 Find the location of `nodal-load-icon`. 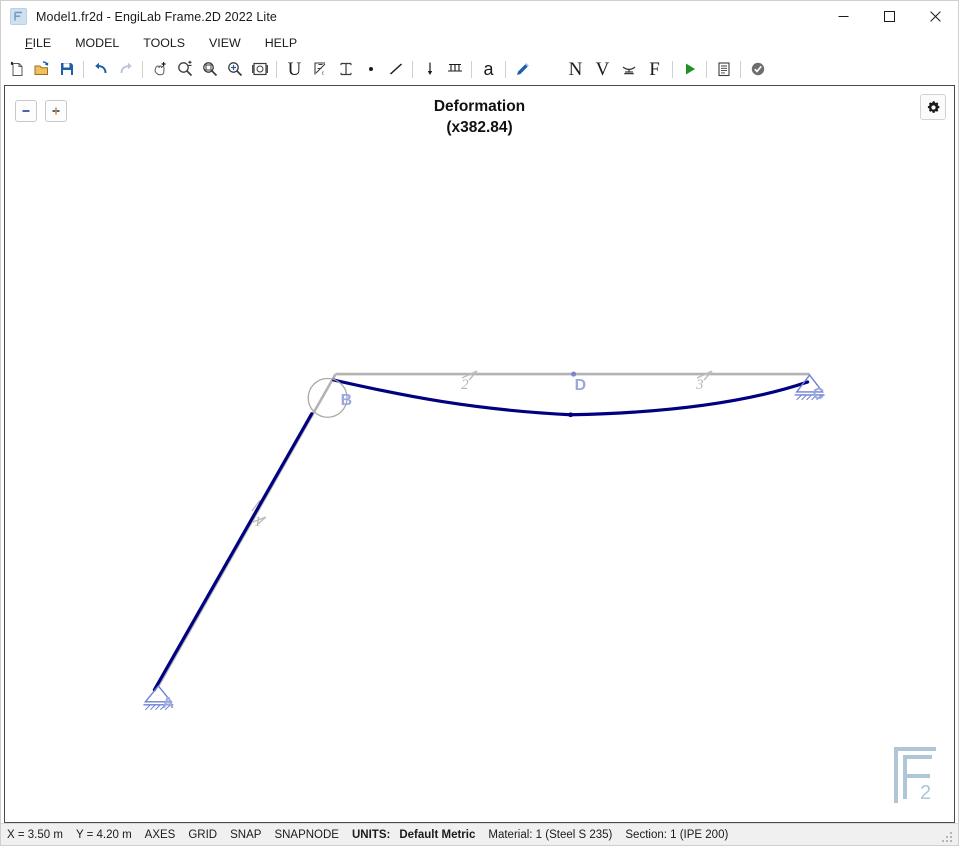

nodal-load-icon is located at coordinates (429, 69).